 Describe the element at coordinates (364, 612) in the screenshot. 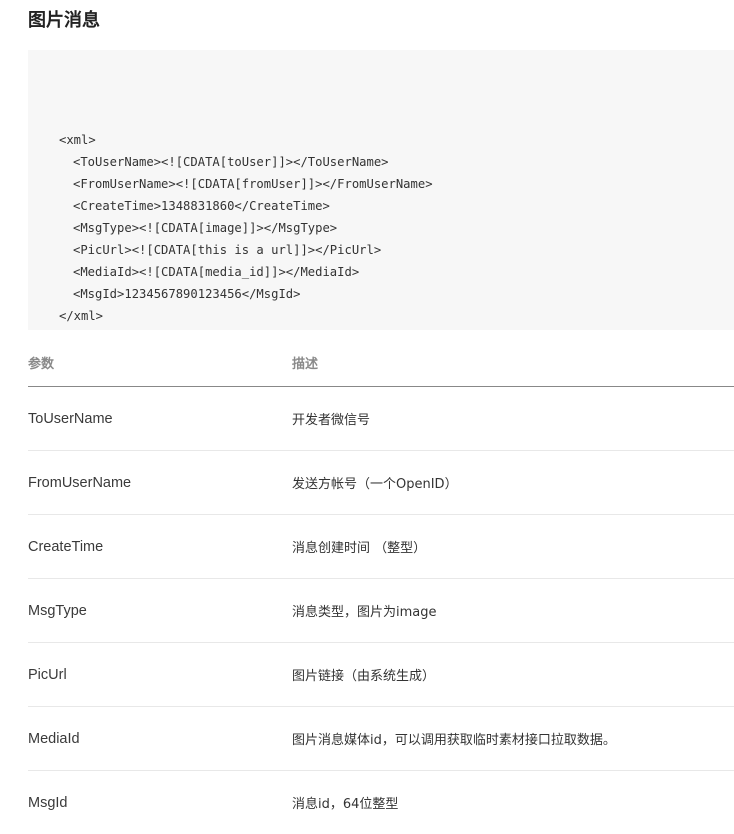

I see `param-desc: 消息类型，图片为image` at that location.